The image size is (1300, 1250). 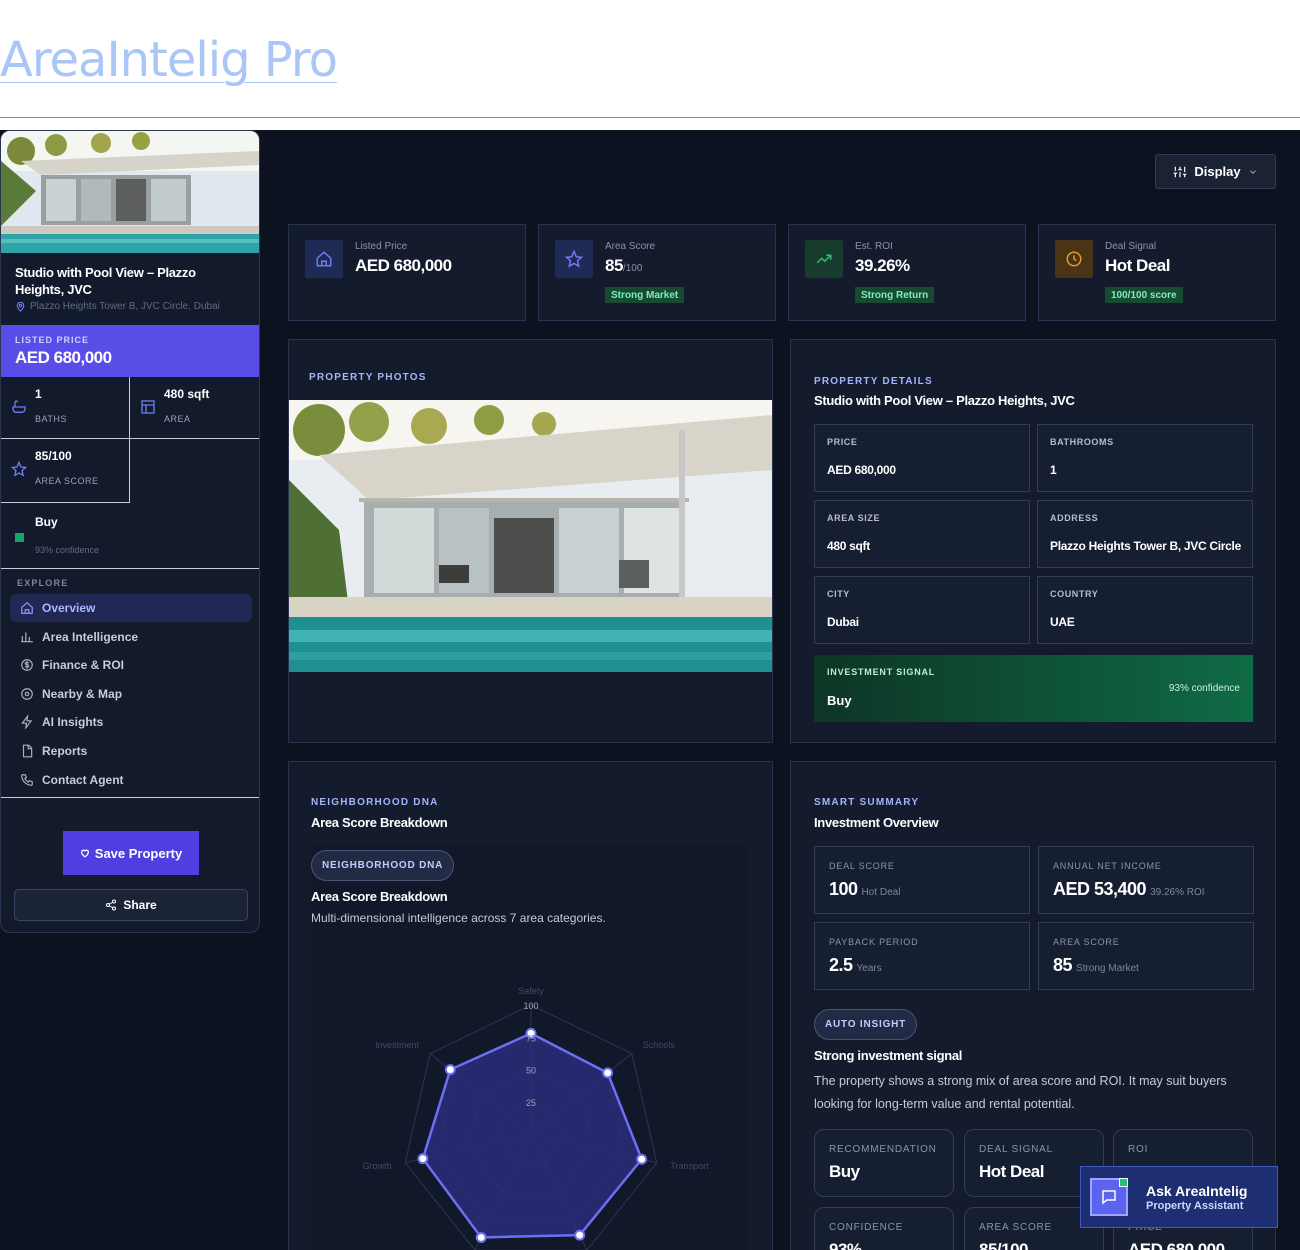 What do you see at coordinates (876, 822) in the screenshot?
I see `section-title: Investment Overview` at bounding box center [876, 822].